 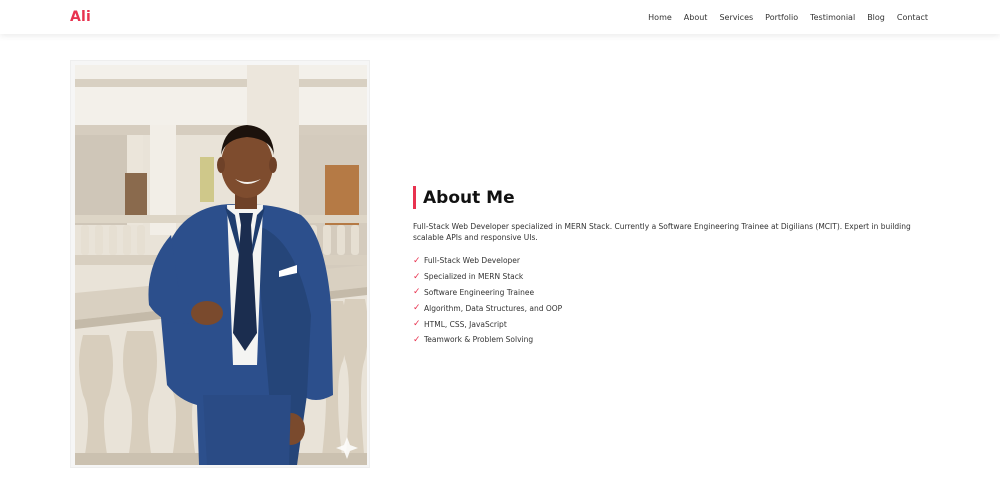 What do you see at coordinates (736, 17) in the screenshot?
I see `nav-link-services: Services` at bounding box center [736, 17].